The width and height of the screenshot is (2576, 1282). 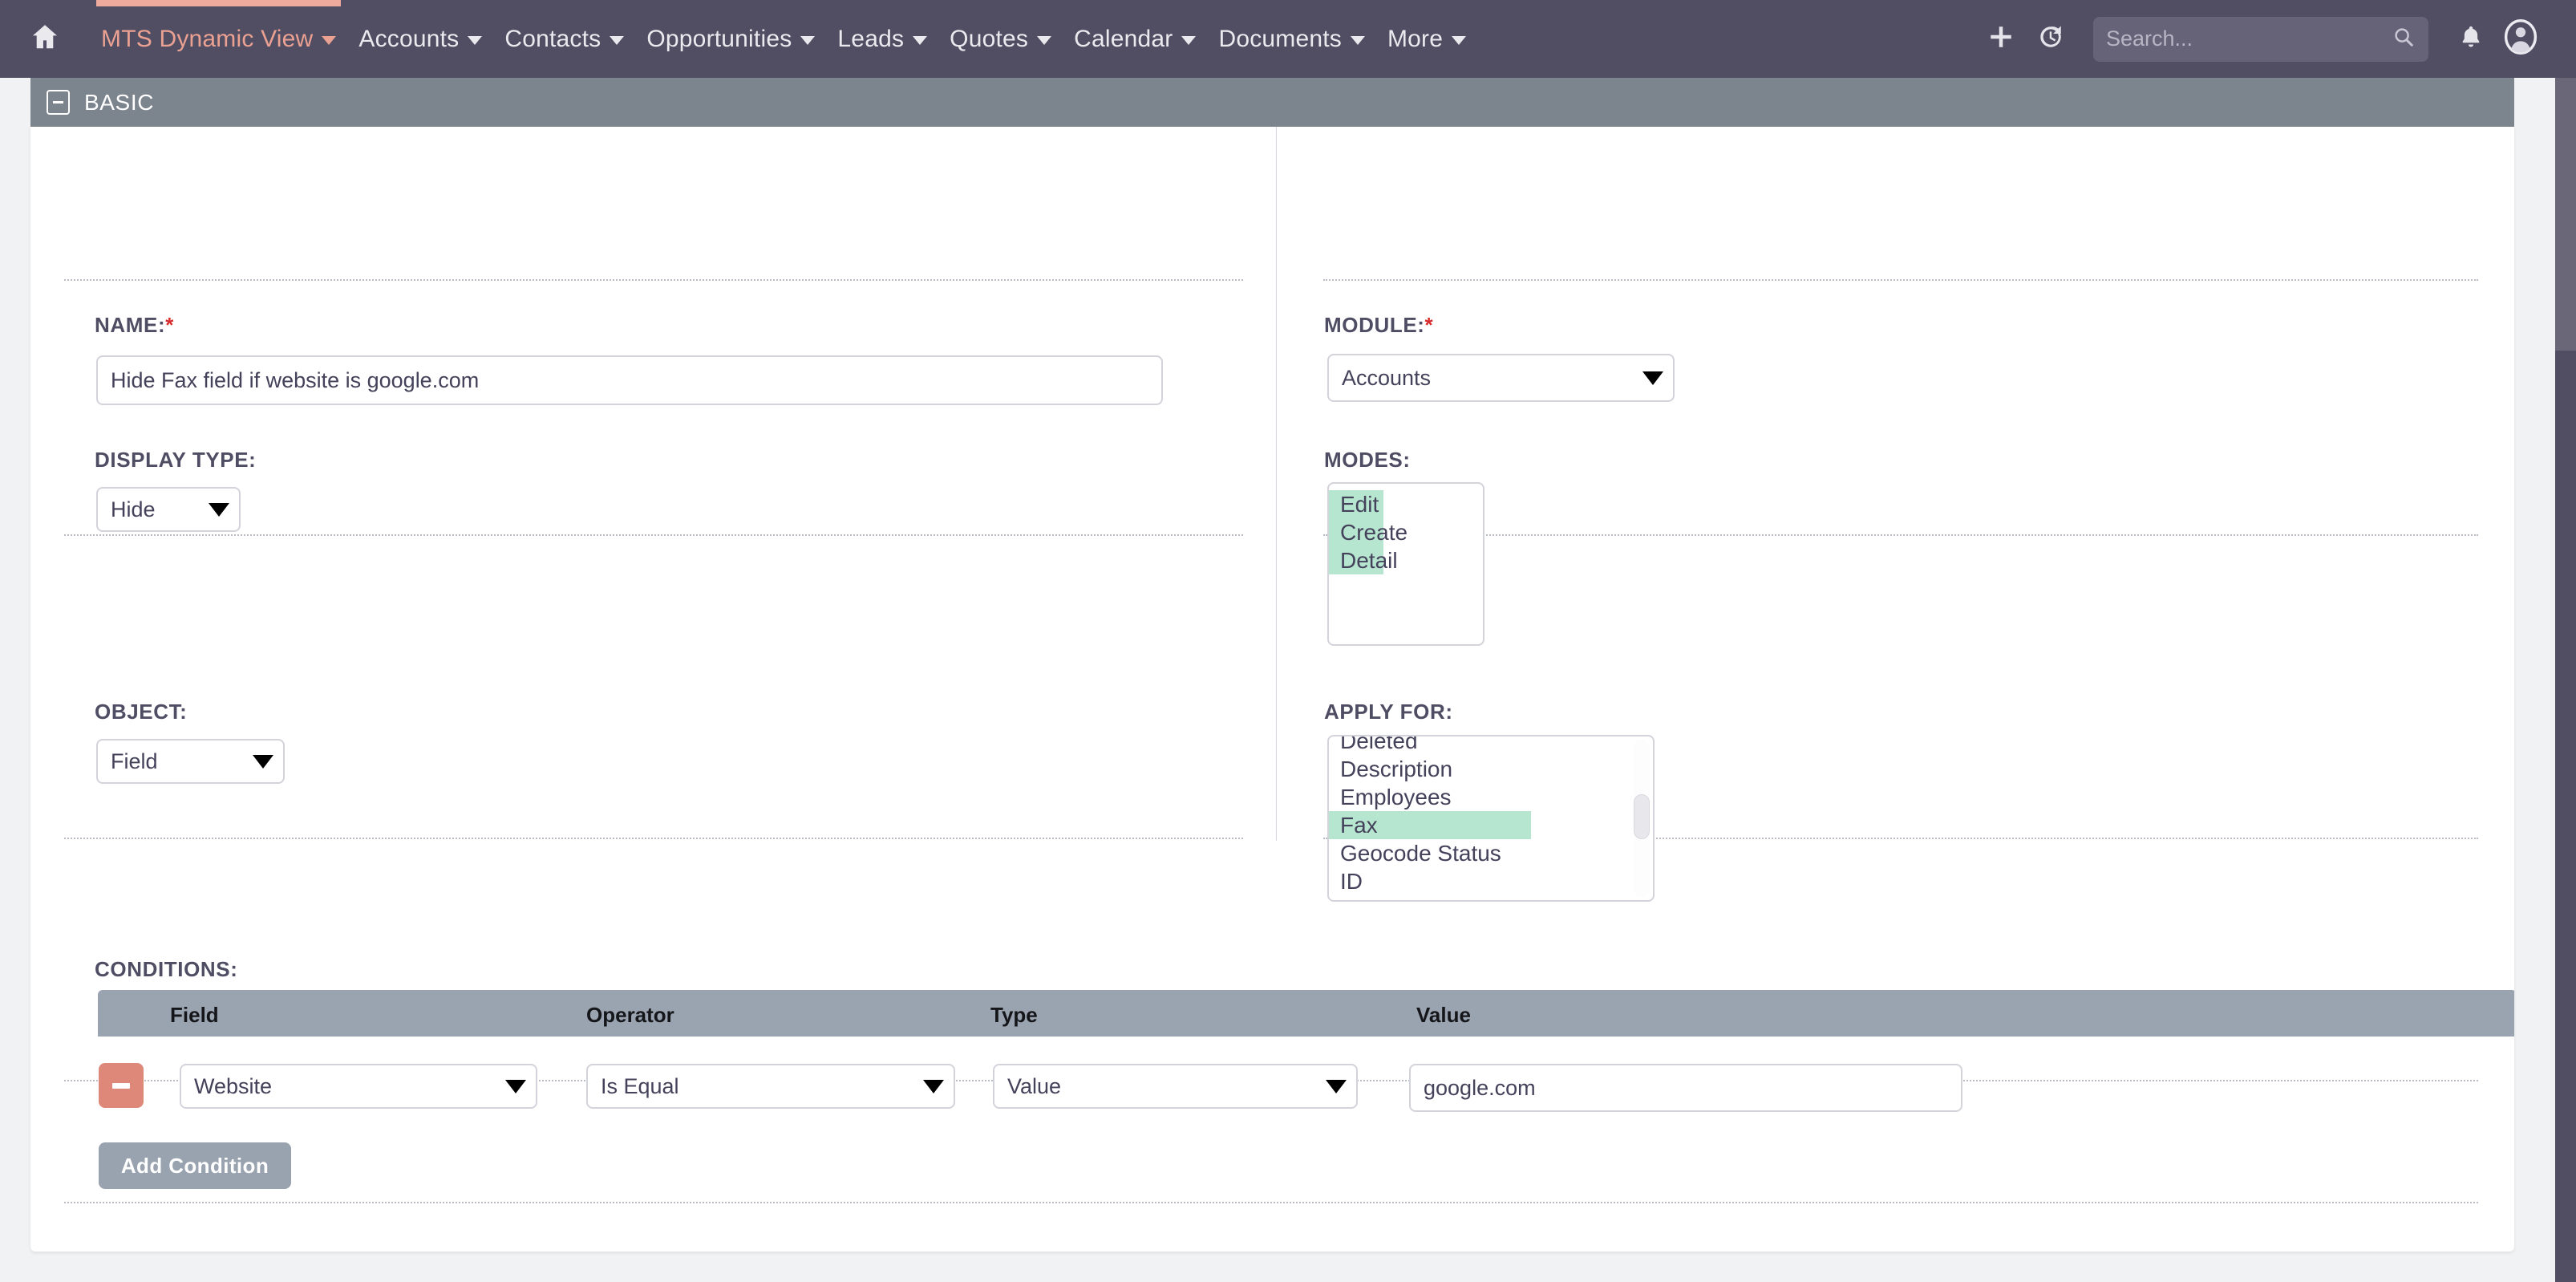 What do you see at coordinates (1491, 769) in the screenshot?
I see `apply-for-option: Description` at bounding box center [1491, 769].